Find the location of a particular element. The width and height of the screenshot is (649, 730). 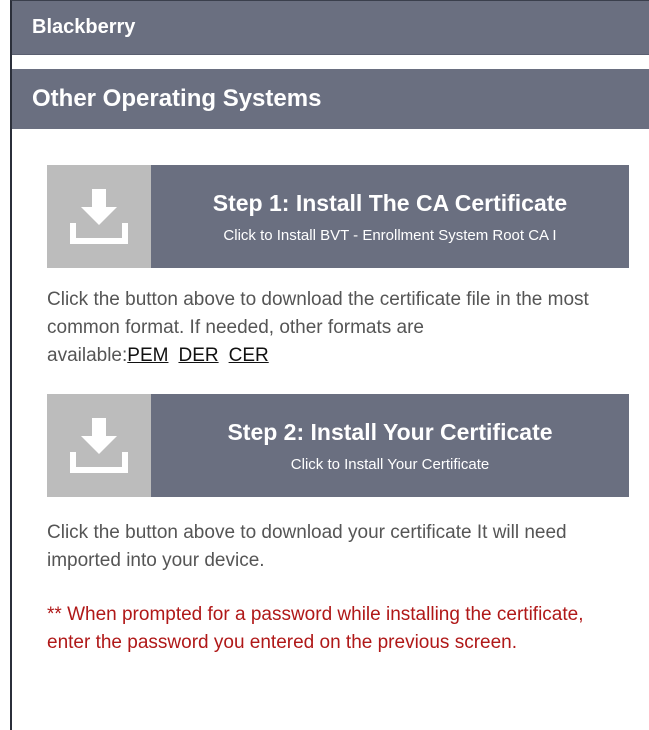

blackberry-section-title: Blackberry is located at coordinates (84, 27).